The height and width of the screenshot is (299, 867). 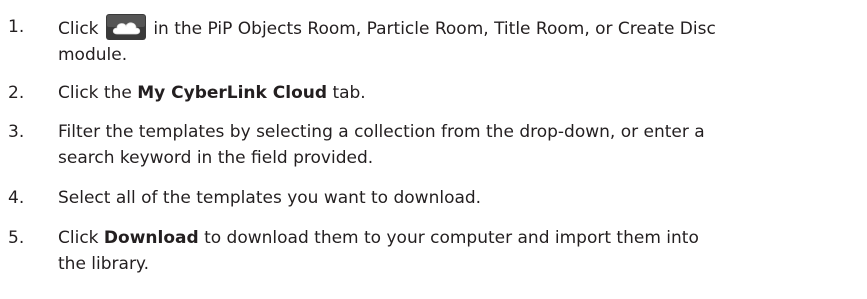 What do you see at coordinates (349, 93) in the screenshot?
I see `step-suffix: tab.` at bounding box center [349, 93].